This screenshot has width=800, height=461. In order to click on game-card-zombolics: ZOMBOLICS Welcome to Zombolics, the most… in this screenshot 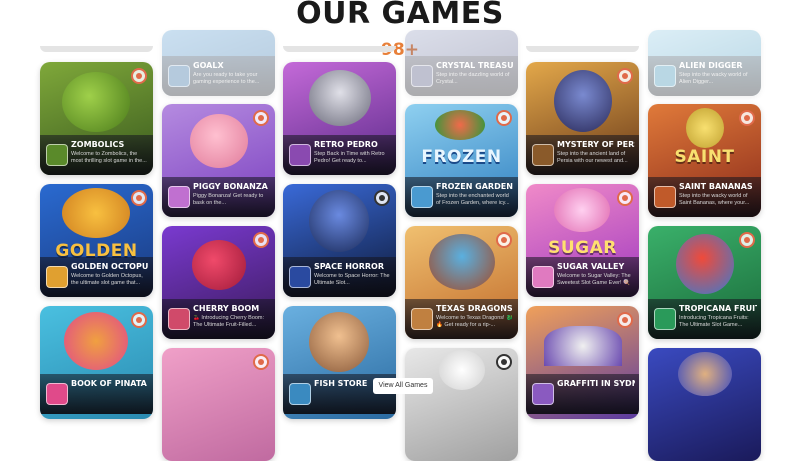, I will do `click(96, 118)`.